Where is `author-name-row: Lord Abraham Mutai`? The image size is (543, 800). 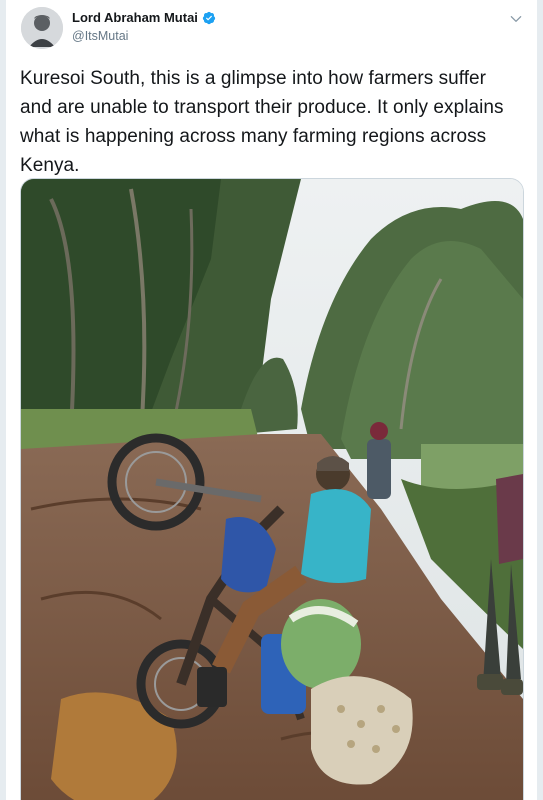
author-name-row: Lord Abraham Mutai is located at coordinates (144, 17).